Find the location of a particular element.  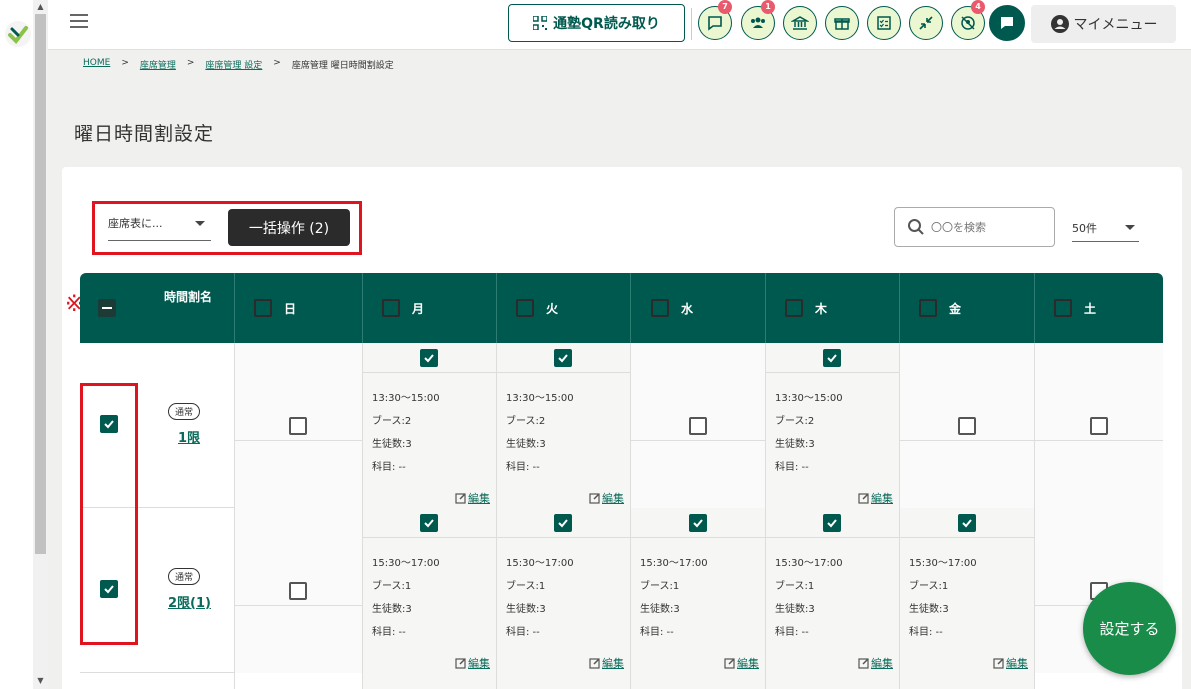

day-header-sun: 日 is located at coordinates (275, 308).